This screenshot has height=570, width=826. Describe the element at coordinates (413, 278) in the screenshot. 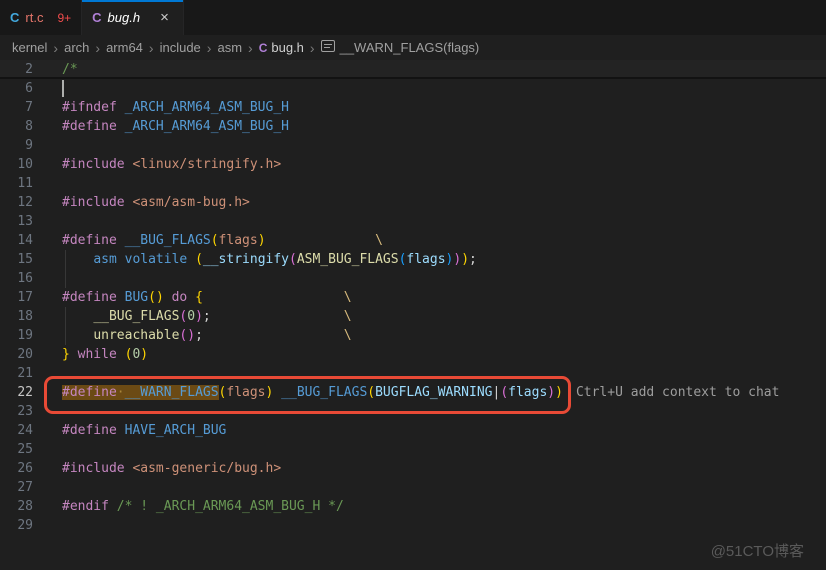

I see `code-line-16: 16` at that location.